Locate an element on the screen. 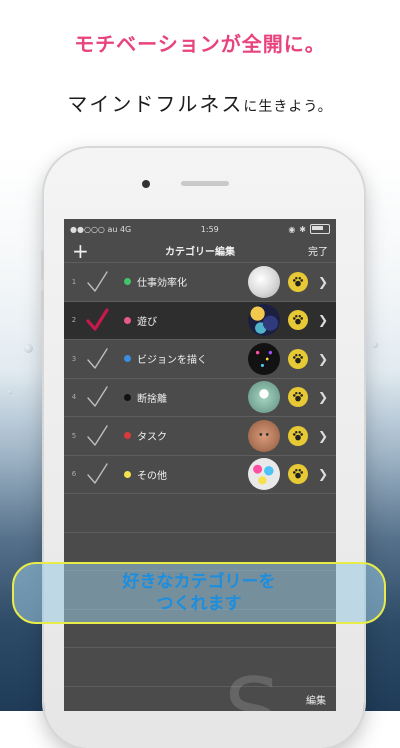  camera-icon is located at coordinates (146, 184).